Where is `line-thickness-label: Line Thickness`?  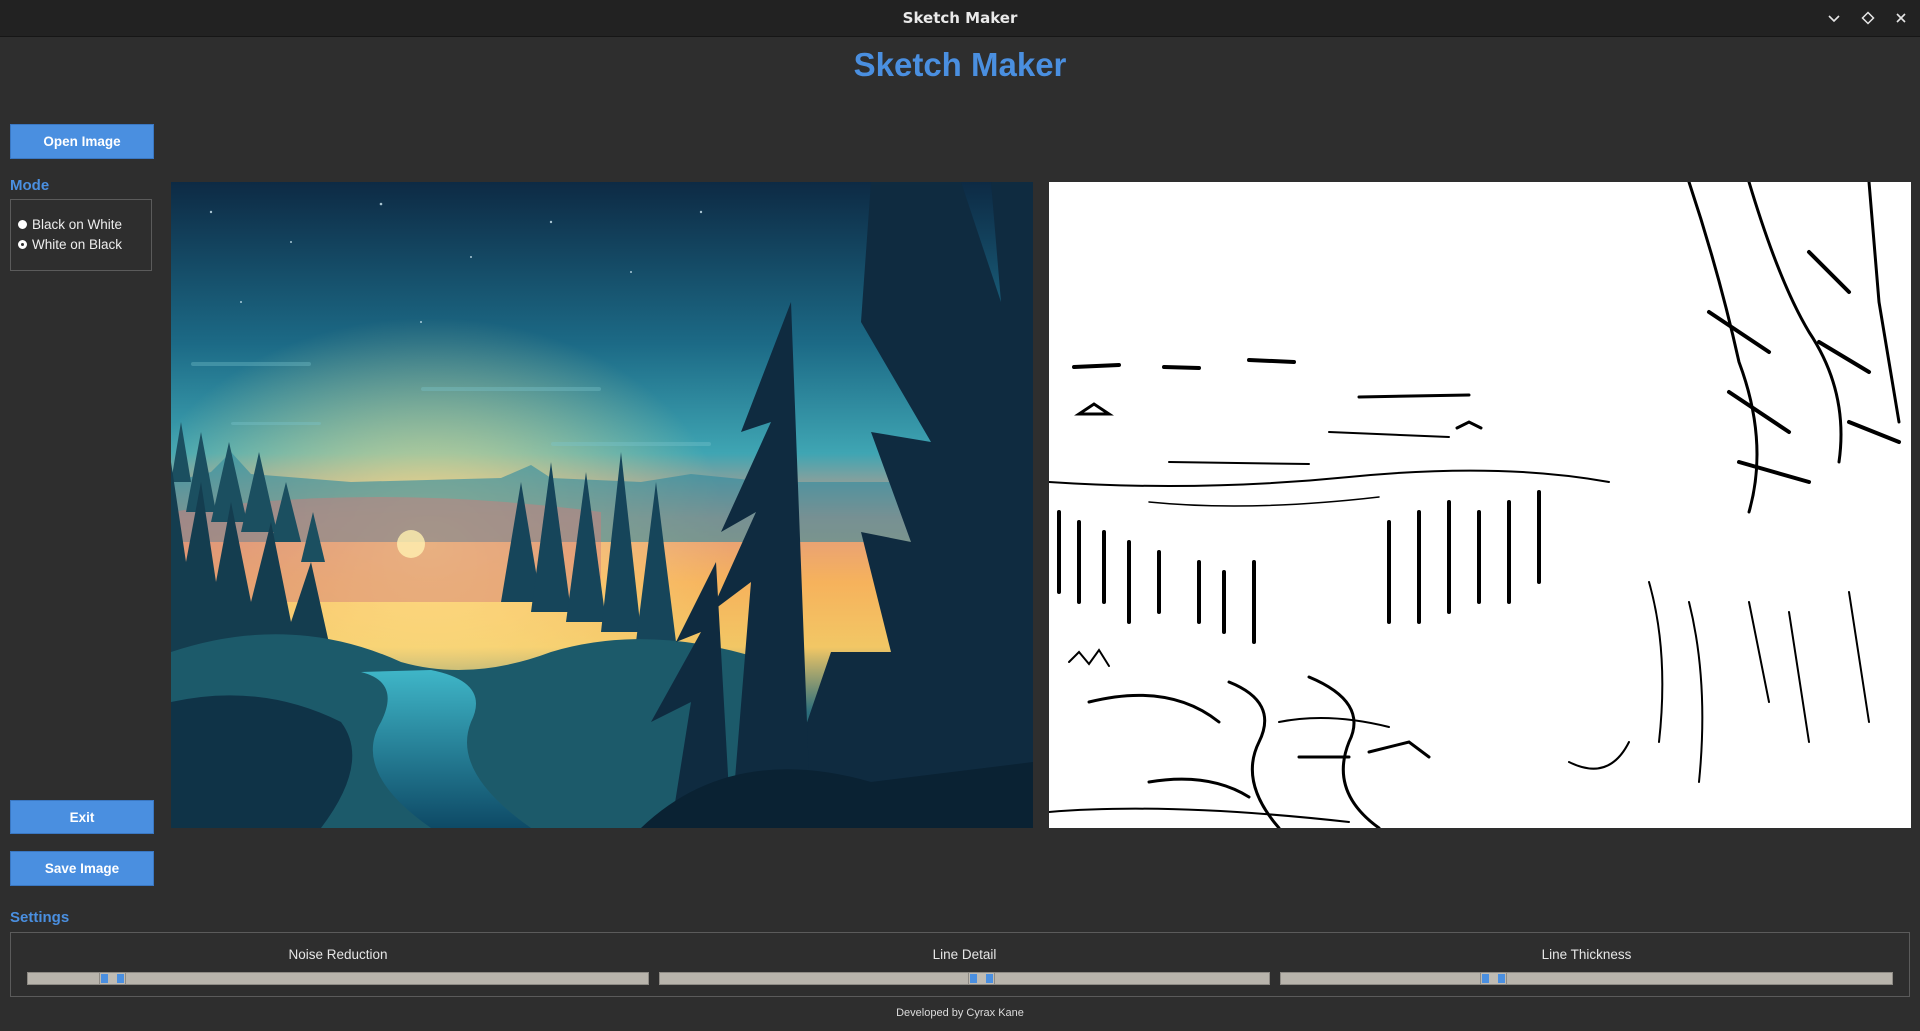
line-thickness-label: Line Thickness is located at coordinates (1586, 954).